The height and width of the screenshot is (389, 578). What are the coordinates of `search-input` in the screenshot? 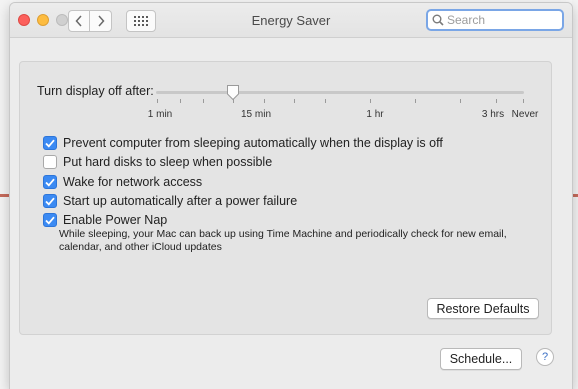 It's located at (497, 20).